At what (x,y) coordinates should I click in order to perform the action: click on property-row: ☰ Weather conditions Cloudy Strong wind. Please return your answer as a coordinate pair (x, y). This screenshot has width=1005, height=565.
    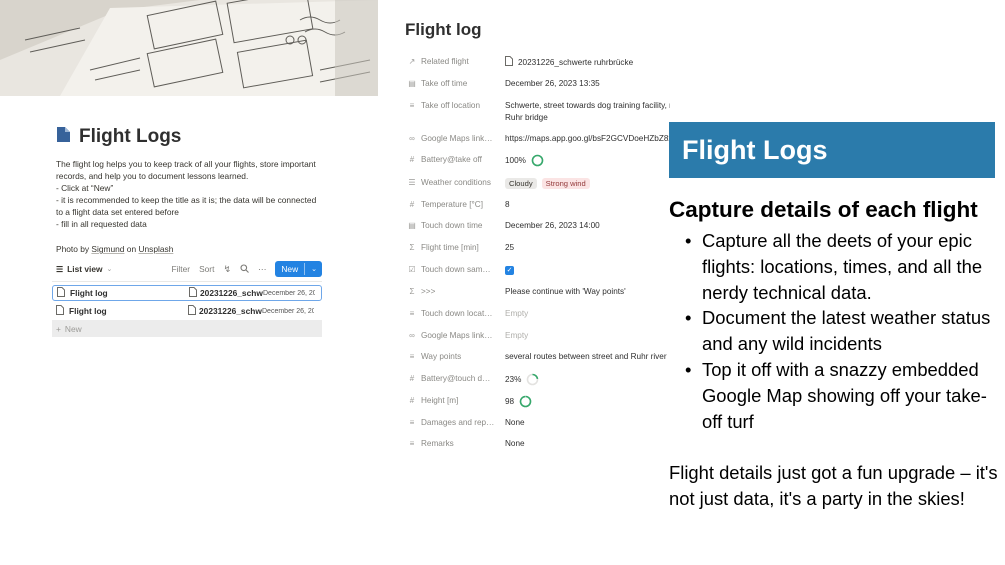
    Looking at the image, I should click on (499, 183).